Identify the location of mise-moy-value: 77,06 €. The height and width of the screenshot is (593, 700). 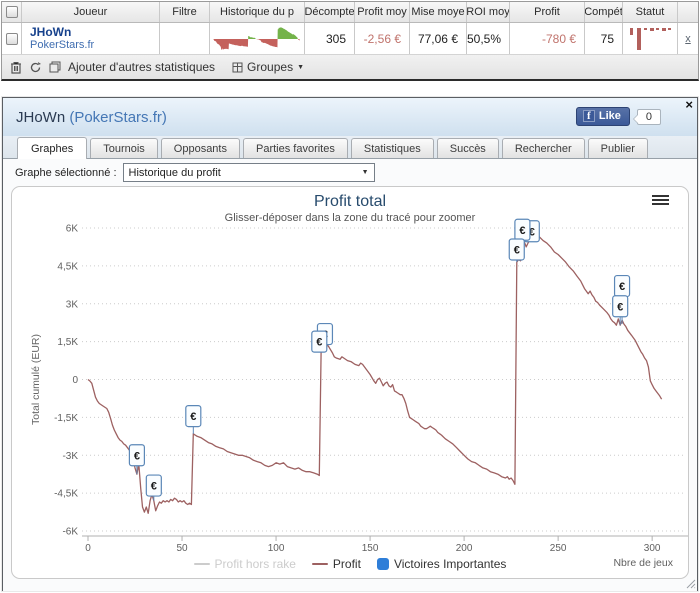
(438, 38).